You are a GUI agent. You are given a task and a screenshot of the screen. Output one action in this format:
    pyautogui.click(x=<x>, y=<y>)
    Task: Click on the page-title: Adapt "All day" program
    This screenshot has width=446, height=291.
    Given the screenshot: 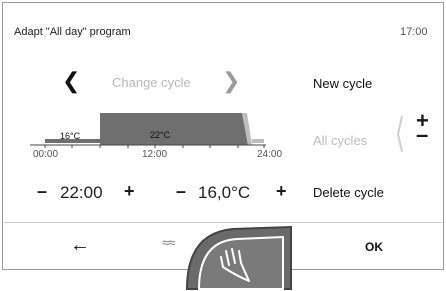 What is the action you would take?
    pyautogui.click(x=72, y=32)
    